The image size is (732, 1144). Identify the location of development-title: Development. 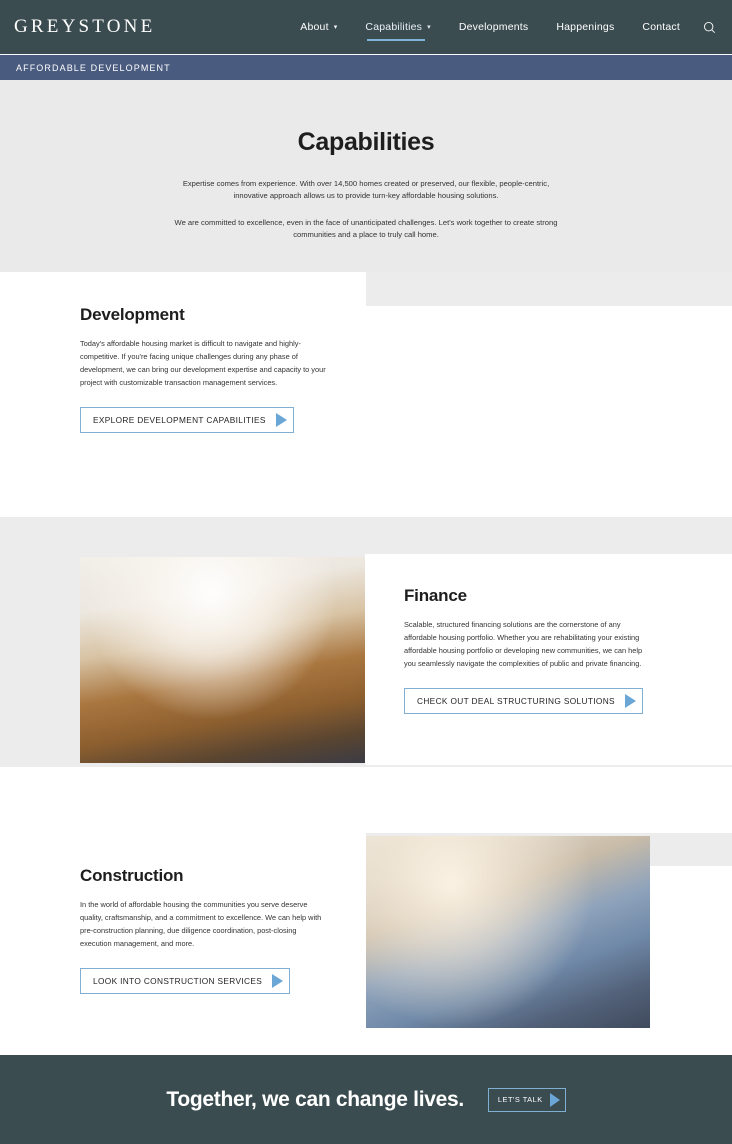
(132, 314).